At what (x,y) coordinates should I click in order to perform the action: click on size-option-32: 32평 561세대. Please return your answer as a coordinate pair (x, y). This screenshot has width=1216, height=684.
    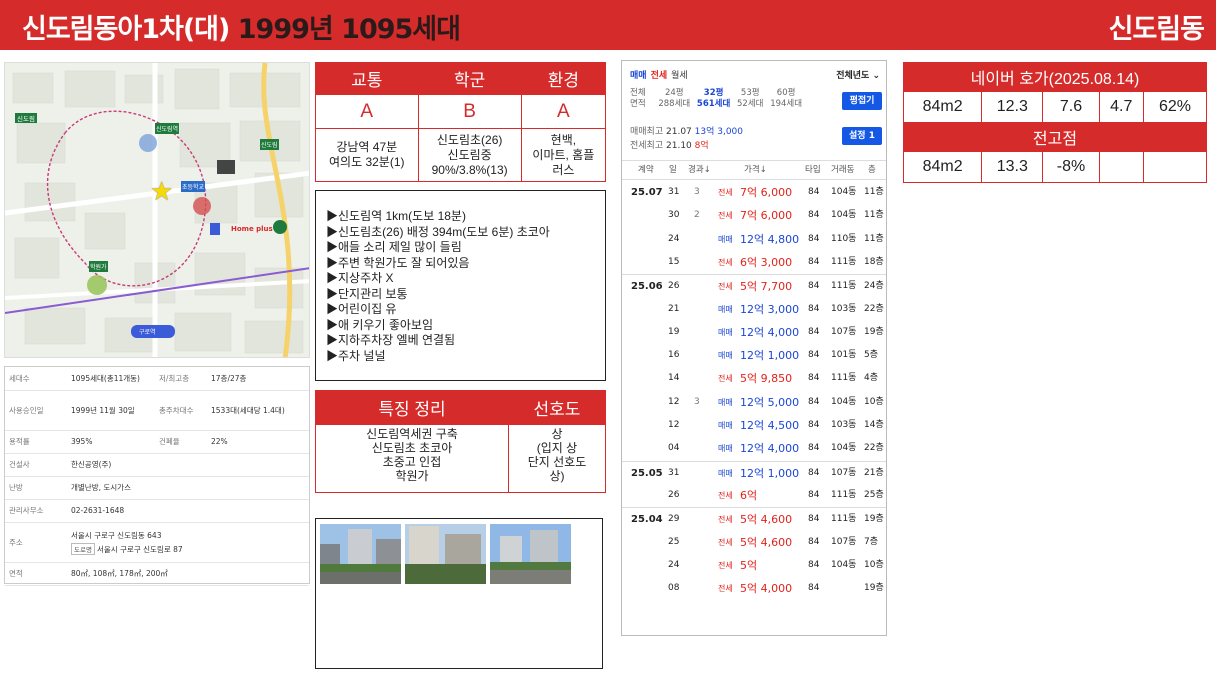
    Looking at the image, I should click on (713, 99).